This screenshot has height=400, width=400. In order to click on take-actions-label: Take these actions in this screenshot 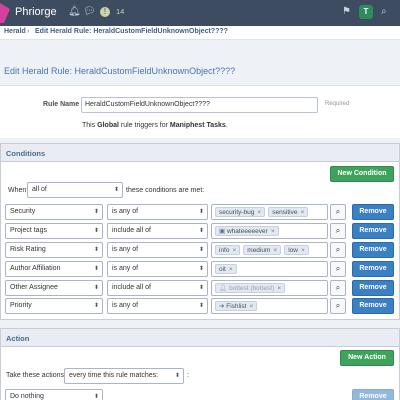, I will do `click(35, 375)`.